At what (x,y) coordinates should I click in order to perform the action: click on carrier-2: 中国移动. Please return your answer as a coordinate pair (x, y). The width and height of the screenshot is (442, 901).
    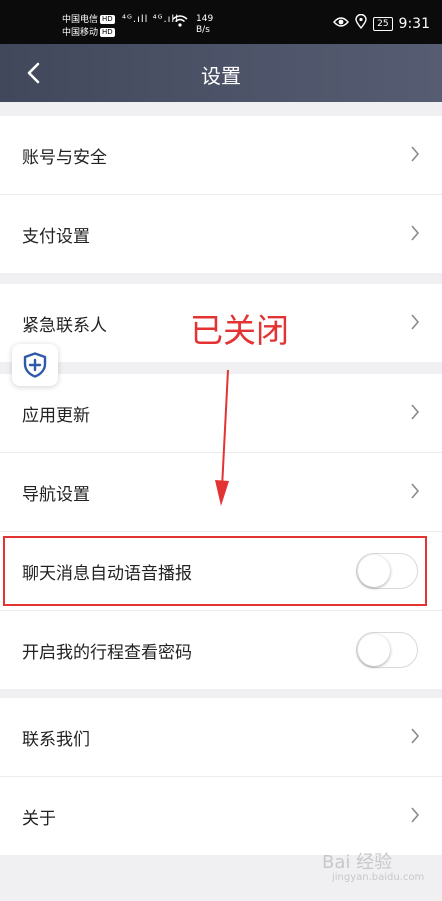
    Looking at the image, I should click on (80, 33).